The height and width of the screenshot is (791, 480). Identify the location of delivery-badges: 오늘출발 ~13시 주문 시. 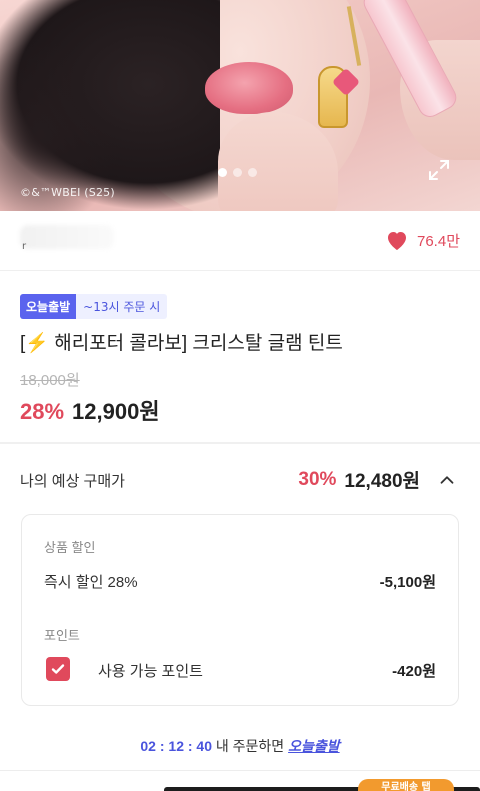
(94, 306).